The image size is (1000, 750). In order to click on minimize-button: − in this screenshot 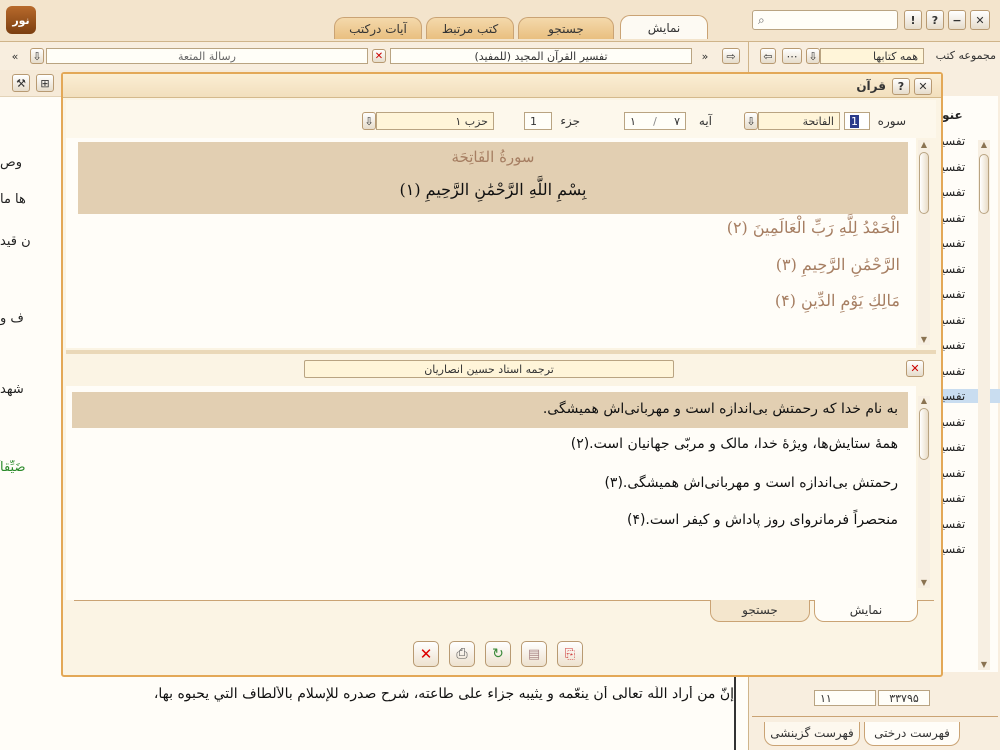, I will do `click(957, 20)`.